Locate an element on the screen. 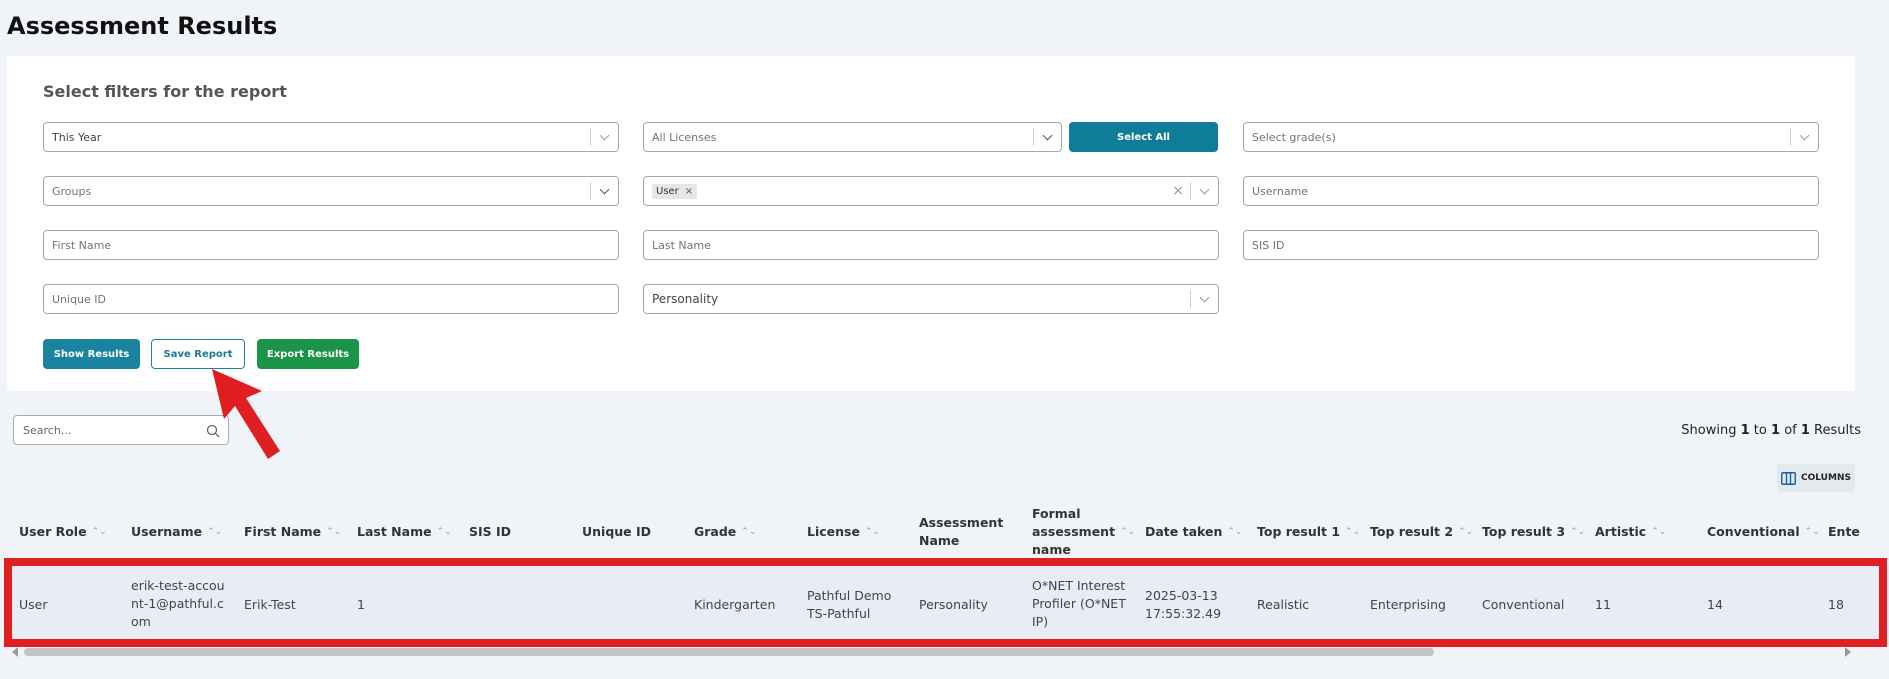 This screenshot has height=679, width=1889. date-range-value: This Year is located at coordinates (77, 137).